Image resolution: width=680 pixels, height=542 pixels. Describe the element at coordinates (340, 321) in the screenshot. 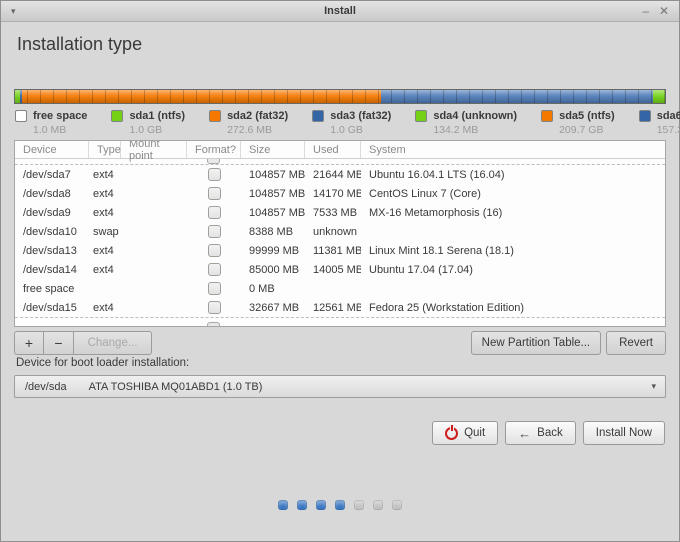

I see `partially-visible-row` at that location.